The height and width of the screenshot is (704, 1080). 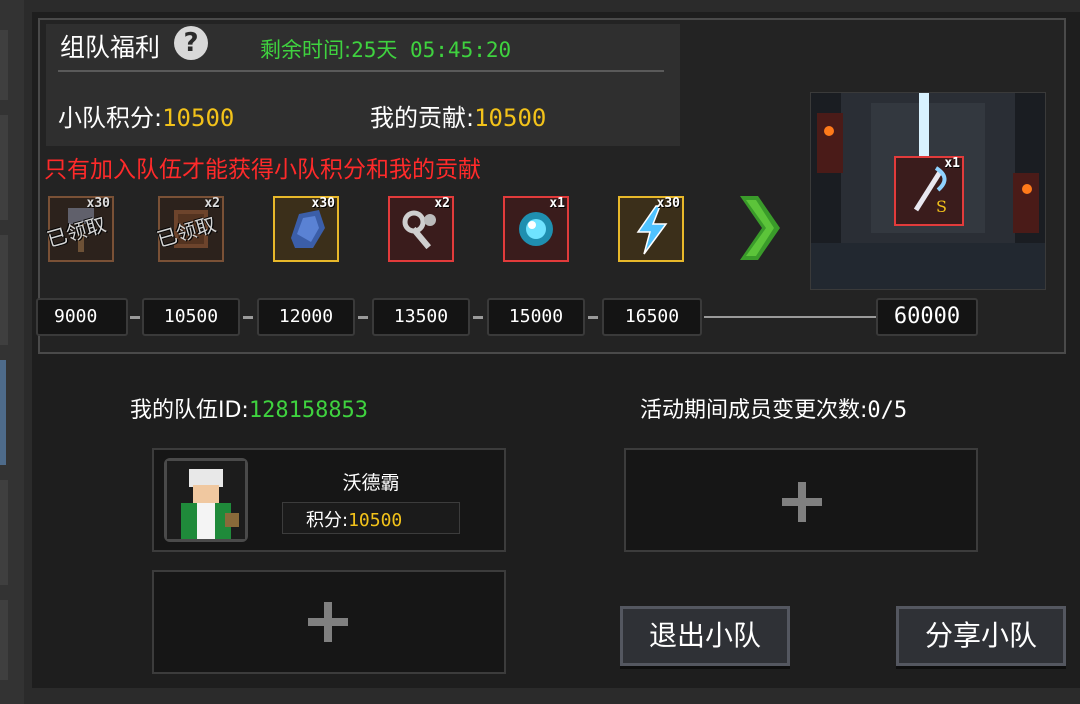 I want to click on final-reward-staff: S x1, so click(x=929, y=191).